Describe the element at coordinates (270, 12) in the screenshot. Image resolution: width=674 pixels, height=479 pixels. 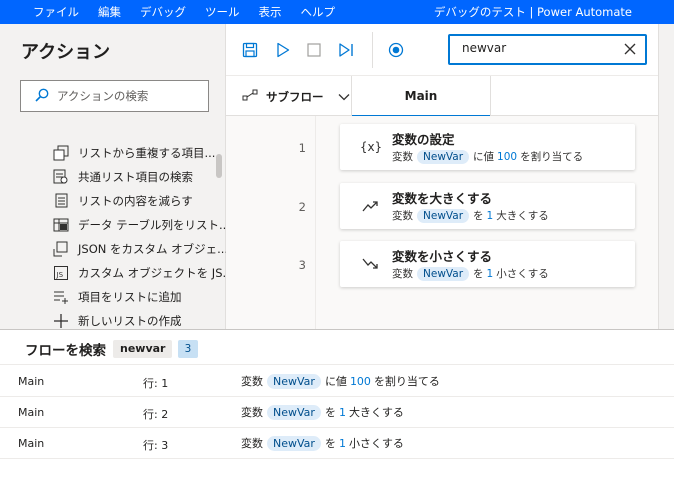
I see `menu-view: 表示` at that location.